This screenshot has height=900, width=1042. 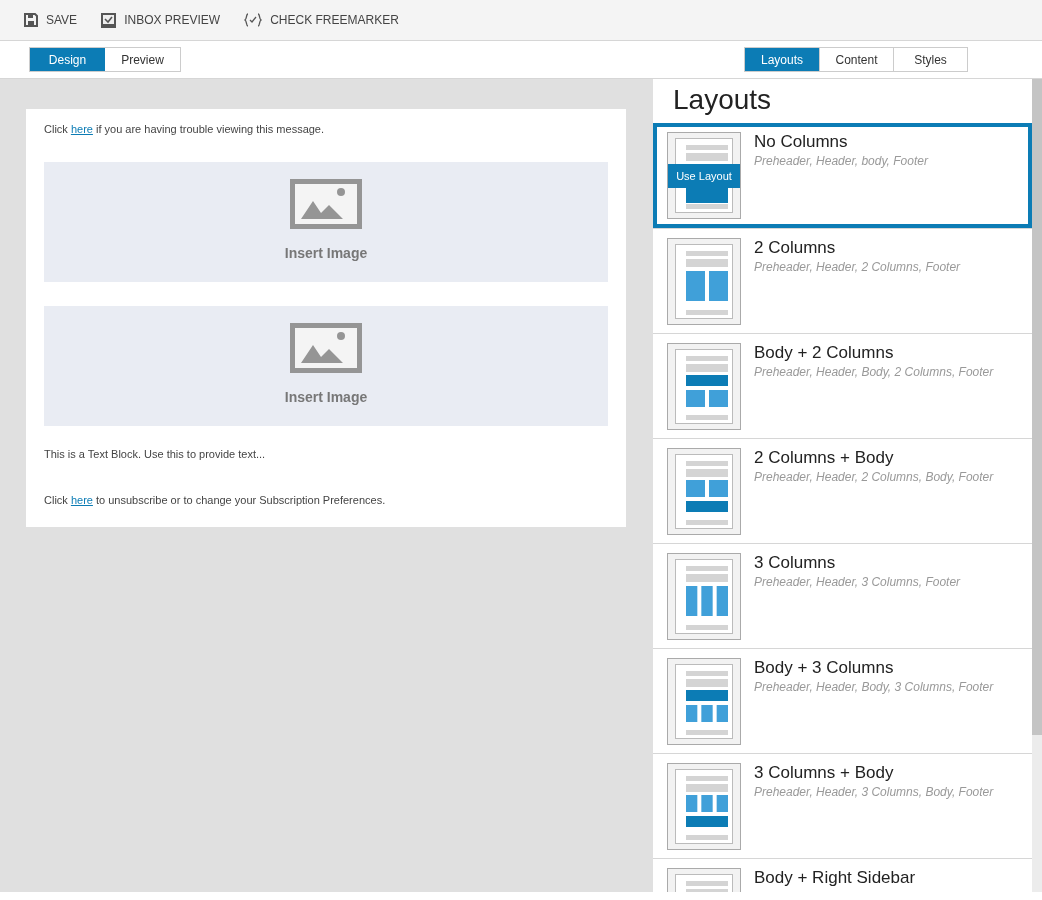 What do you see at coordinates (782, 59) in the screenshot?
I see `panel-tab: Layouts` at bounding box center [782, 59].